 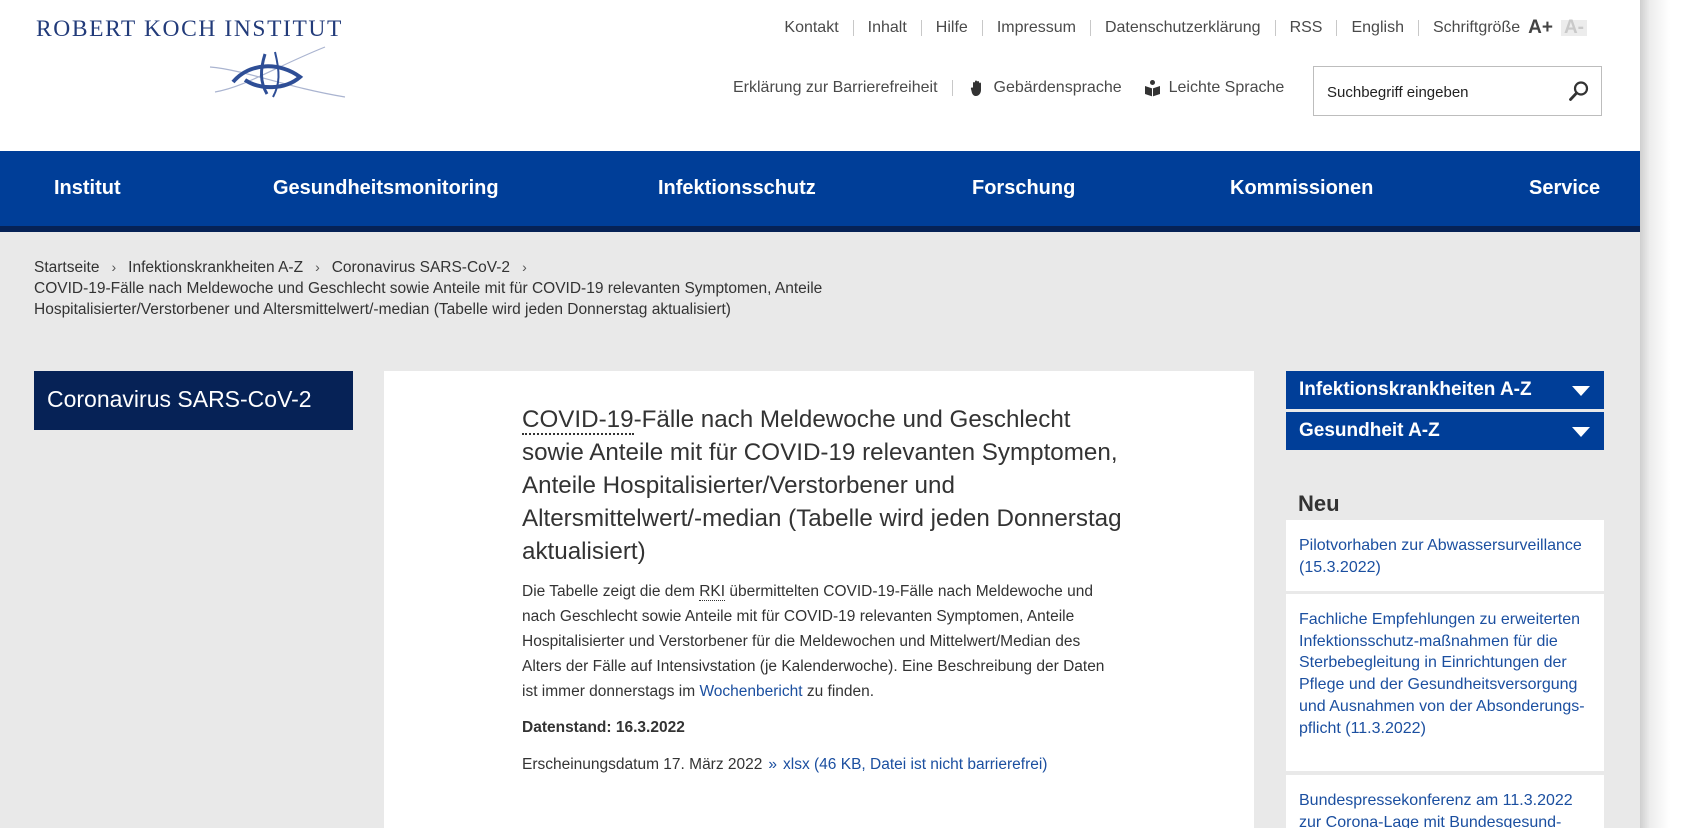 I want to click on breadcrumb-coronavirus: Coronavirus SARS-CoV-2, so click(x=421, y=267).